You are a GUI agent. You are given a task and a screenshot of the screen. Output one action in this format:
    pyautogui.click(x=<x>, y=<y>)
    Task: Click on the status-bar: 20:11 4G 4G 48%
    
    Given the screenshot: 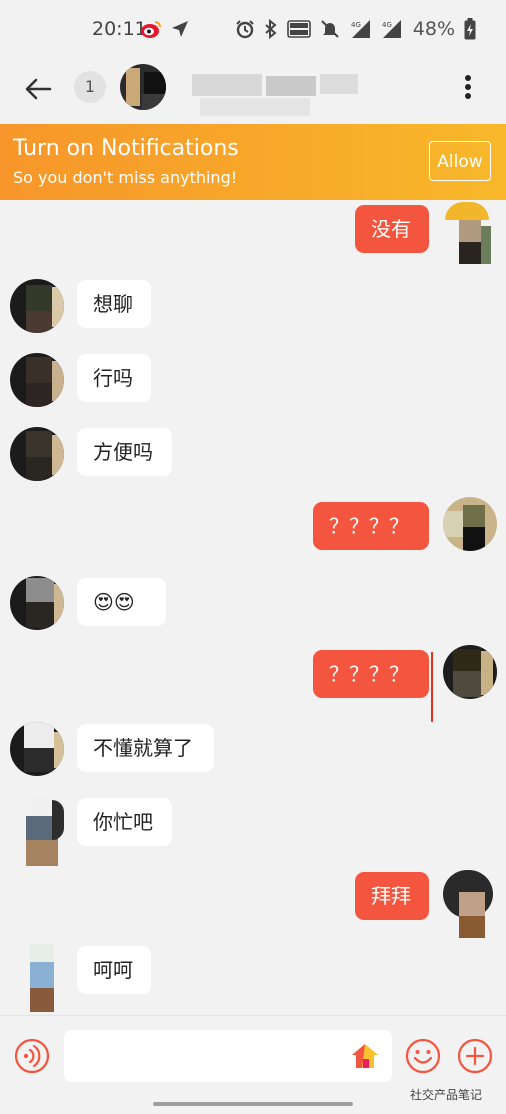 What is the action you would take?
    pyautogui.click(x=253, y=29)
    